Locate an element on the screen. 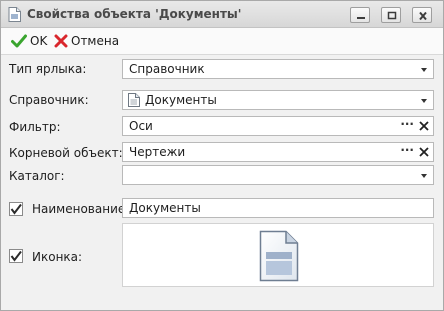  window-title: Свойства объекта 'Документы' is located at coordinates (134, 14).